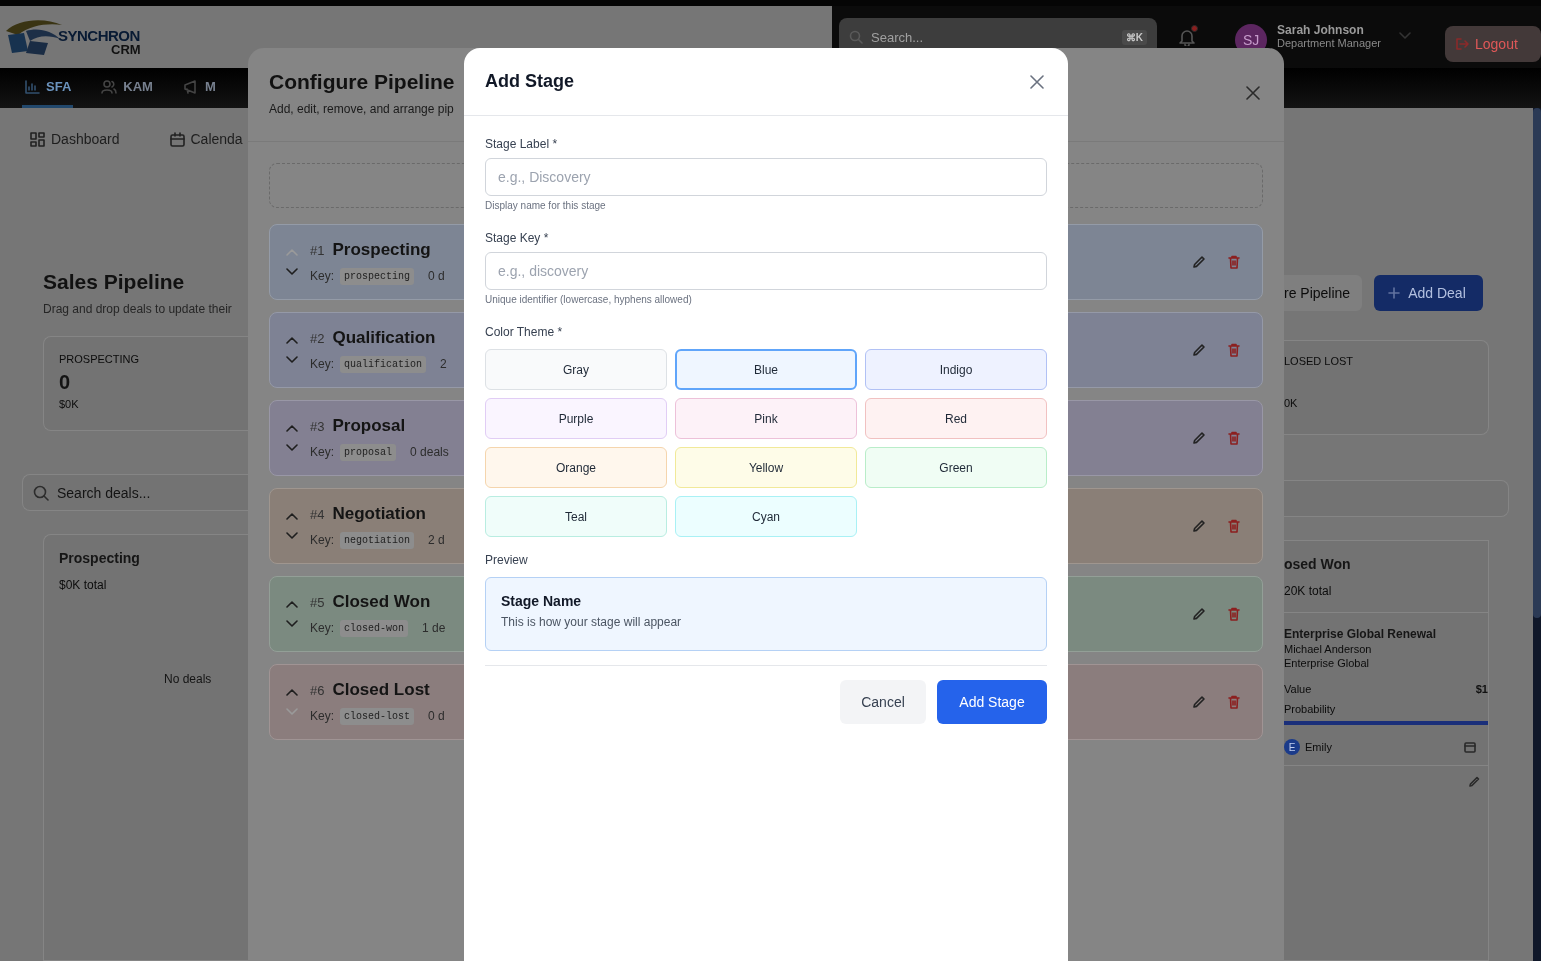 The image size is (1541, 961). What do you see at coordinates (1429, 293) in the screenshot?
I see `add-deal-button: Add Deal` at bounding box center [1429, 293].